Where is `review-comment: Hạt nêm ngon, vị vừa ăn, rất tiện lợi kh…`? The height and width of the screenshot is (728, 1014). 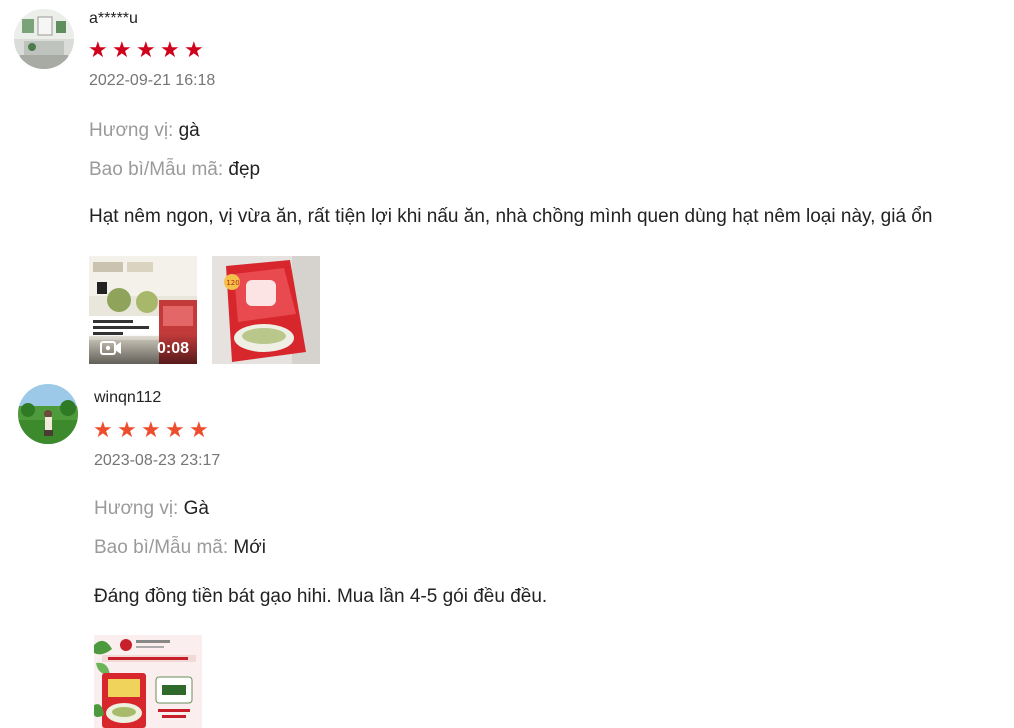
review-comment: Hạt nêm ngon, vị vừa ăn, rất tiện lợi kh… is located at coordinates (511, 216).